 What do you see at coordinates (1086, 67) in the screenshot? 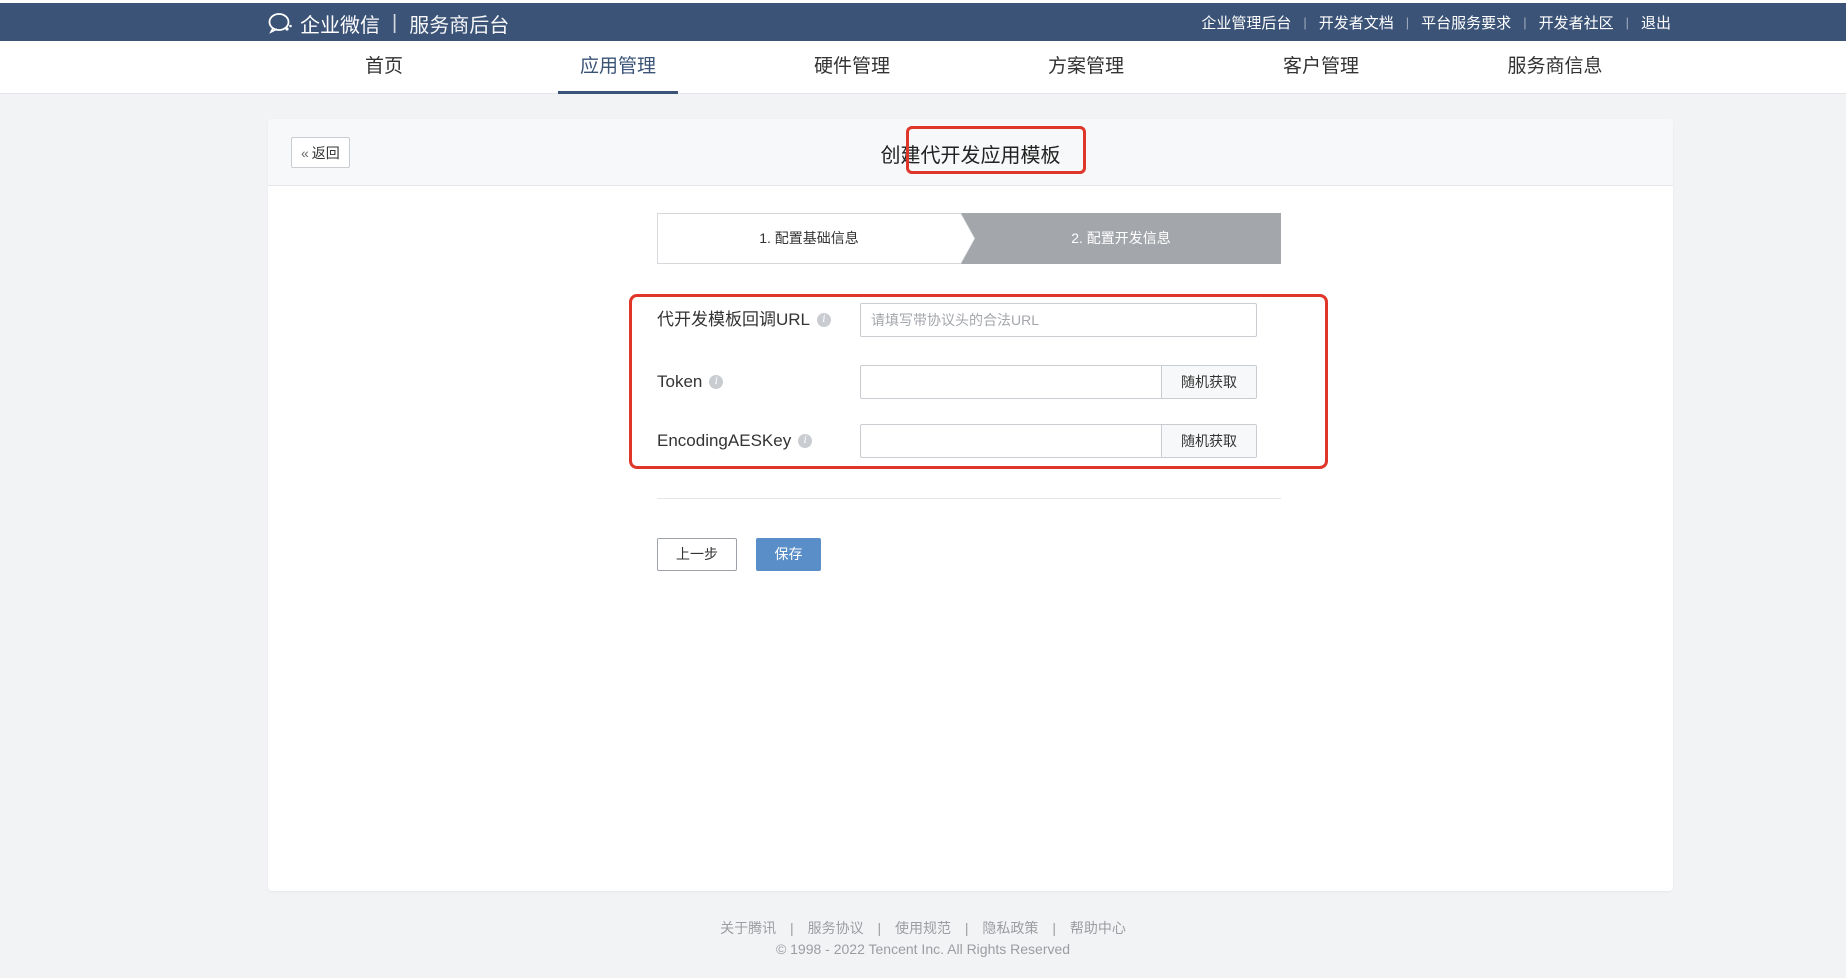
I see `nav-item-solution-management: 方案管理` at bounding box center [1086, 67].